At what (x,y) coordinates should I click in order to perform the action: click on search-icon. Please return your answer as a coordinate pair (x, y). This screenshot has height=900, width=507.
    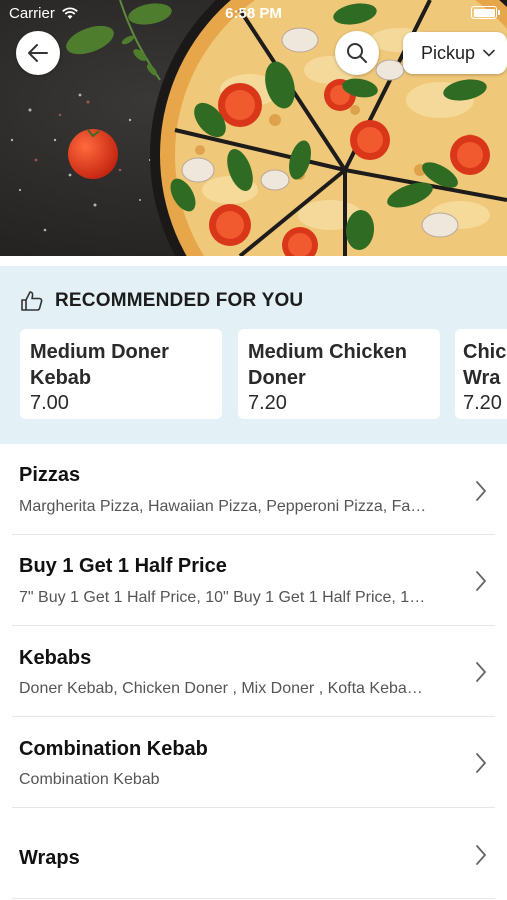
    Looking at the image, I should click on (357, 53).